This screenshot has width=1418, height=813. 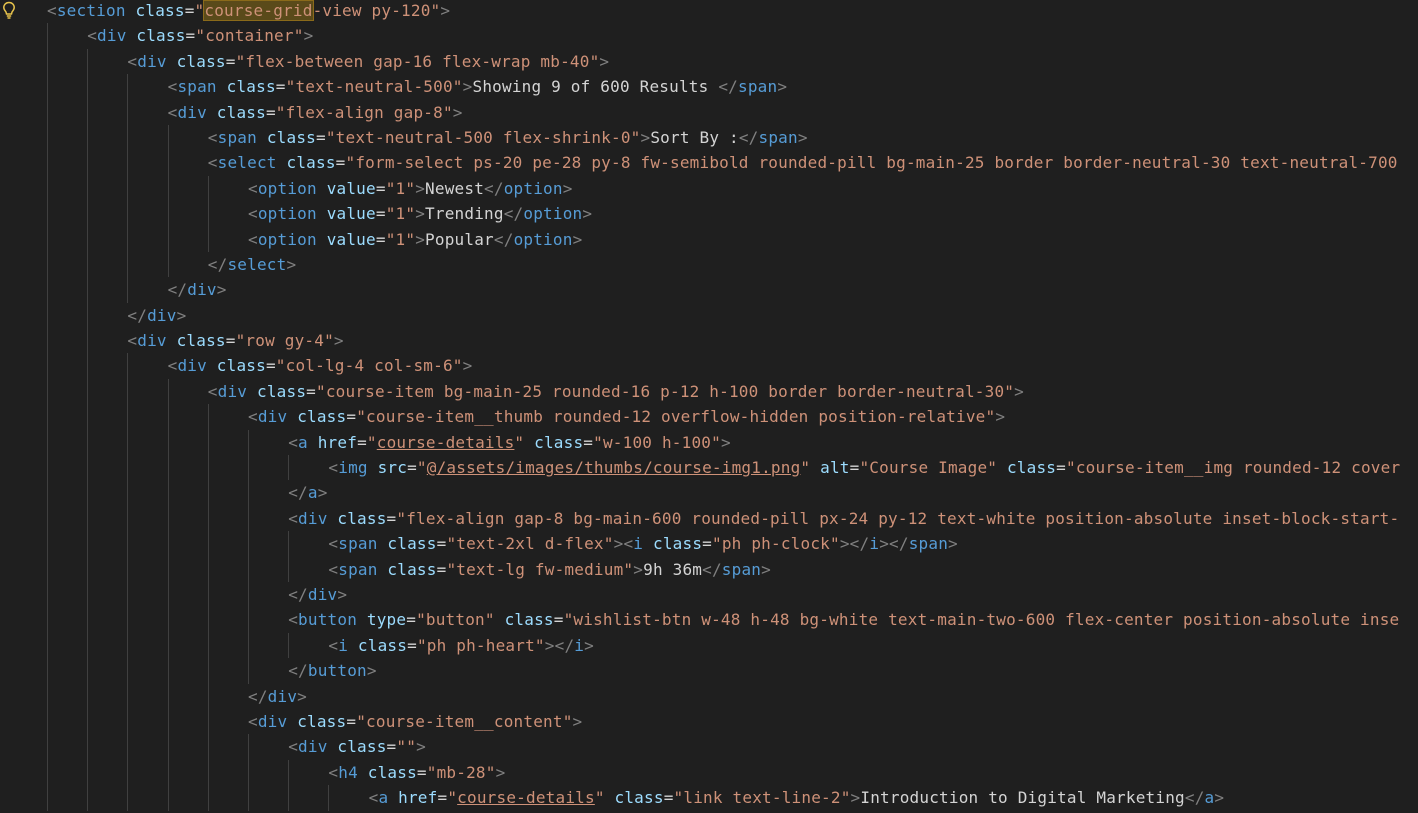 I want to click on code-line: </button>, so click(x=732, y=671).